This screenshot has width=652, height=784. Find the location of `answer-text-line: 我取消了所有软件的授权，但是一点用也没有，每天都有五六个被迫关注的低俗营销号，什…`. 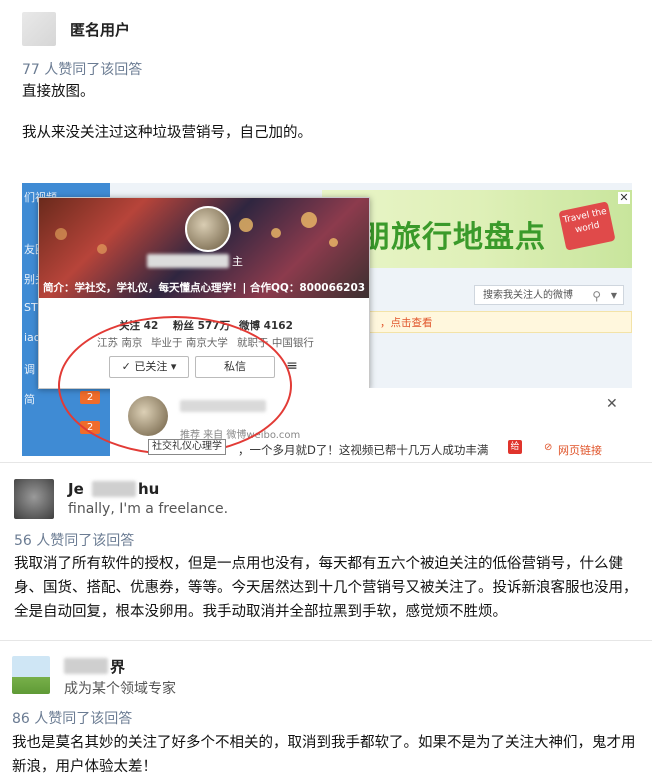

answer-text-line: 我取消了所有软件的授权，但是一点用也没有，每天都有五六个被迫关注的低俗营销号，什… is located at coordinates (318, 564).